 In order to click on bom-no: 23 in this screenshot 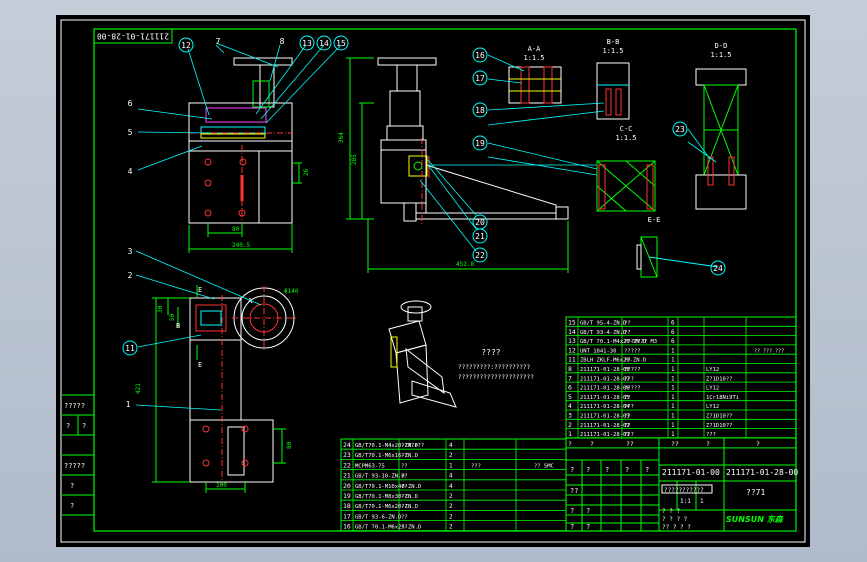, I will do `click(347, 455)`.